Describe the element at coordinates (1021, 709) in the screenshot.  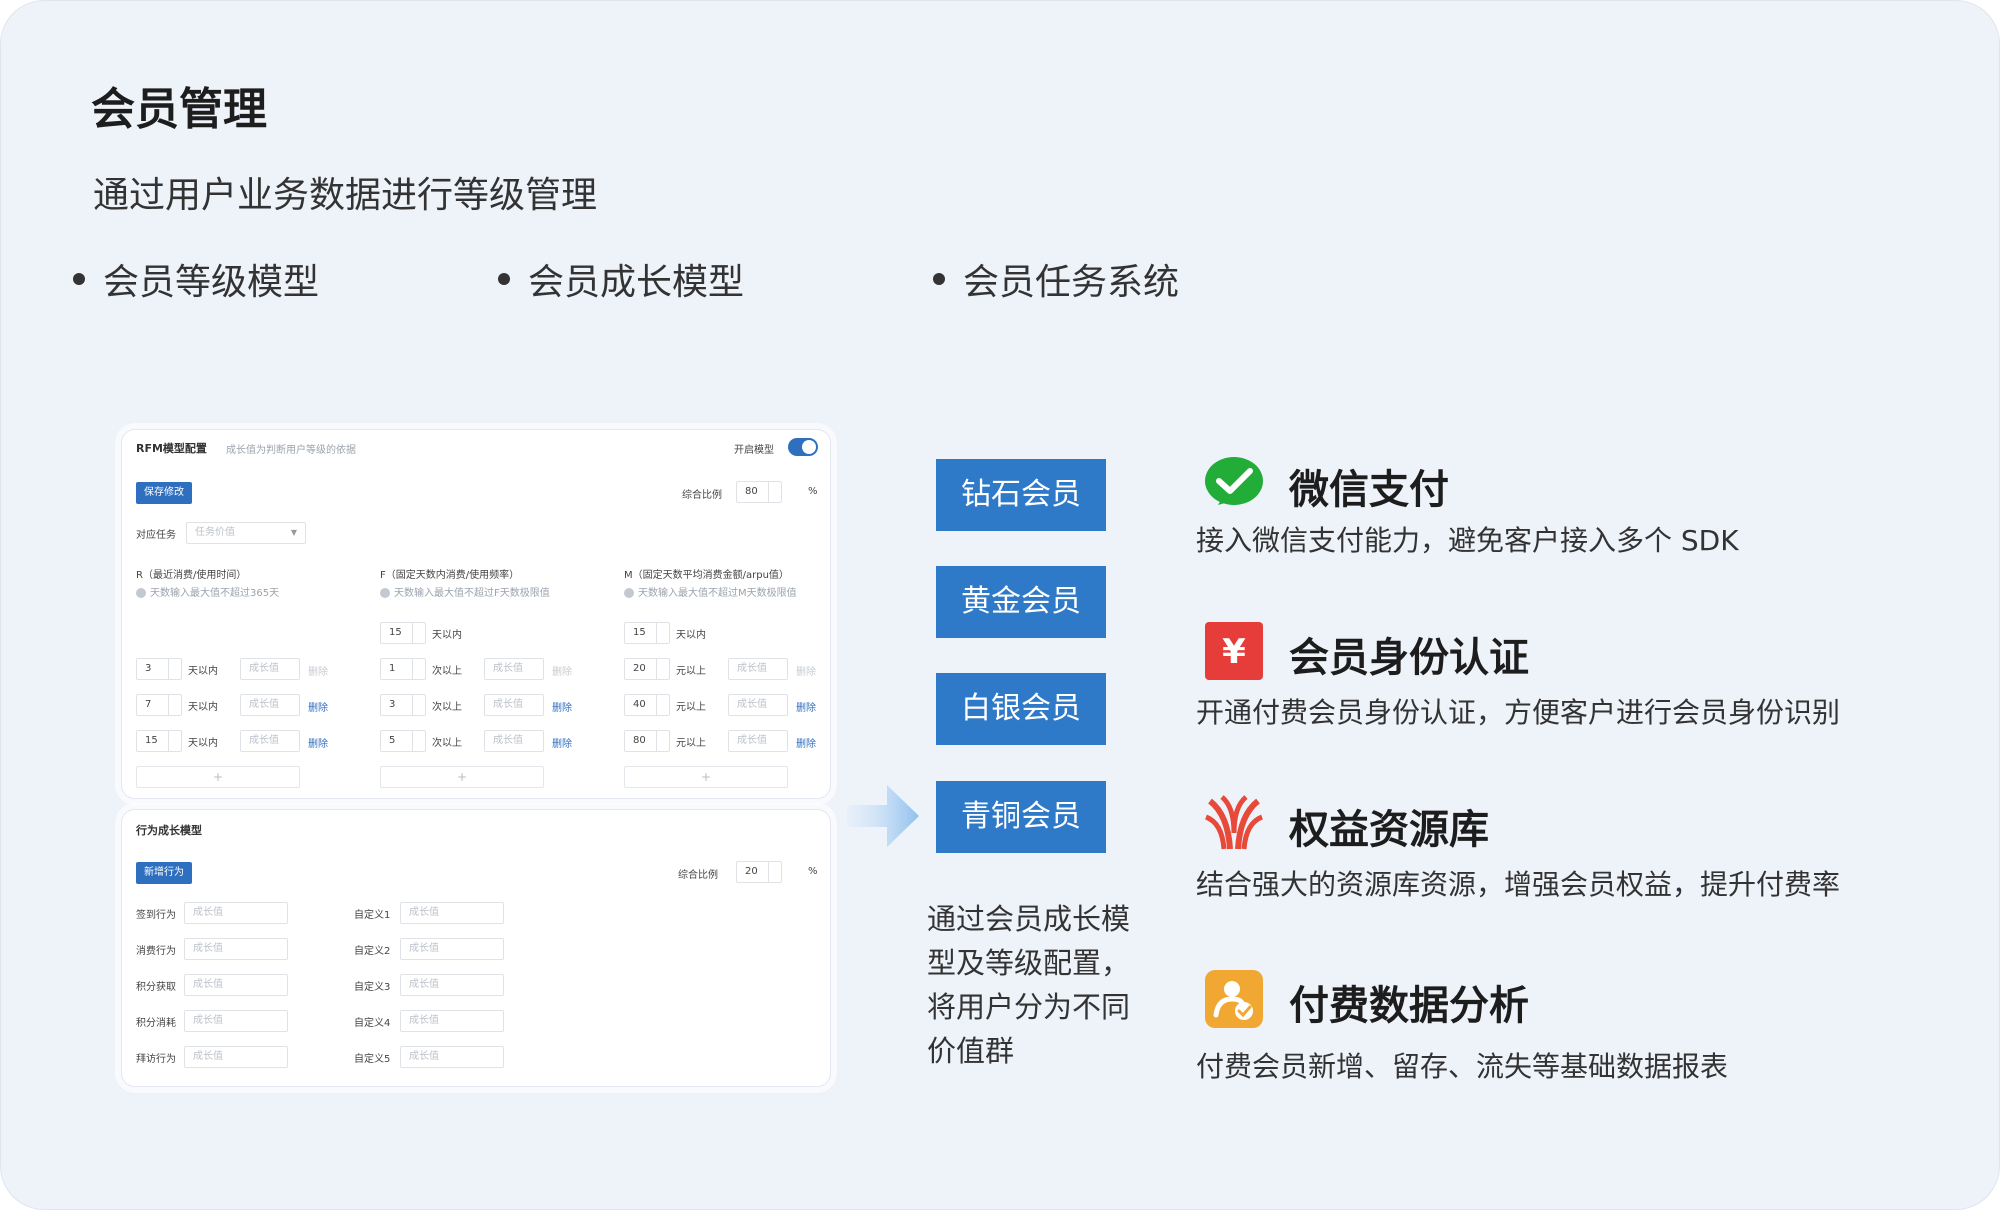
I see `tier-silver: 白银会员` at that location.